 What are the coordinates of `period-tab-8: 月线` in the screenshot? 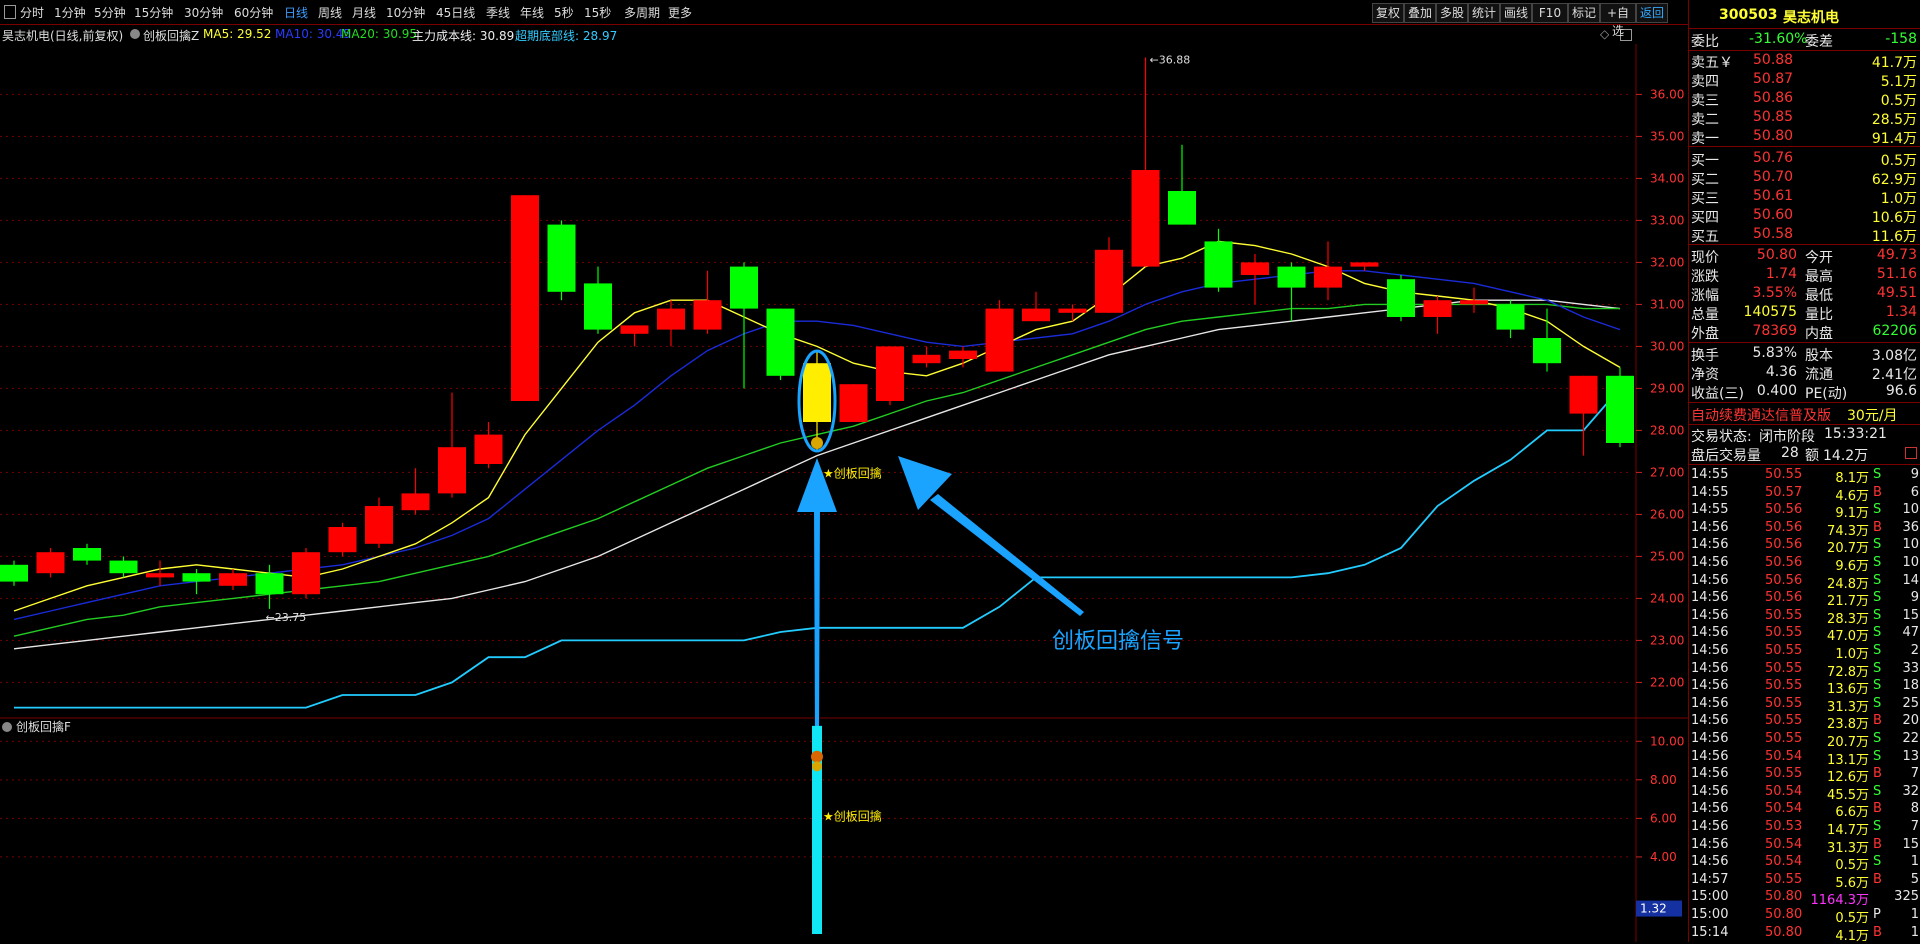 It's located at (364, 12).